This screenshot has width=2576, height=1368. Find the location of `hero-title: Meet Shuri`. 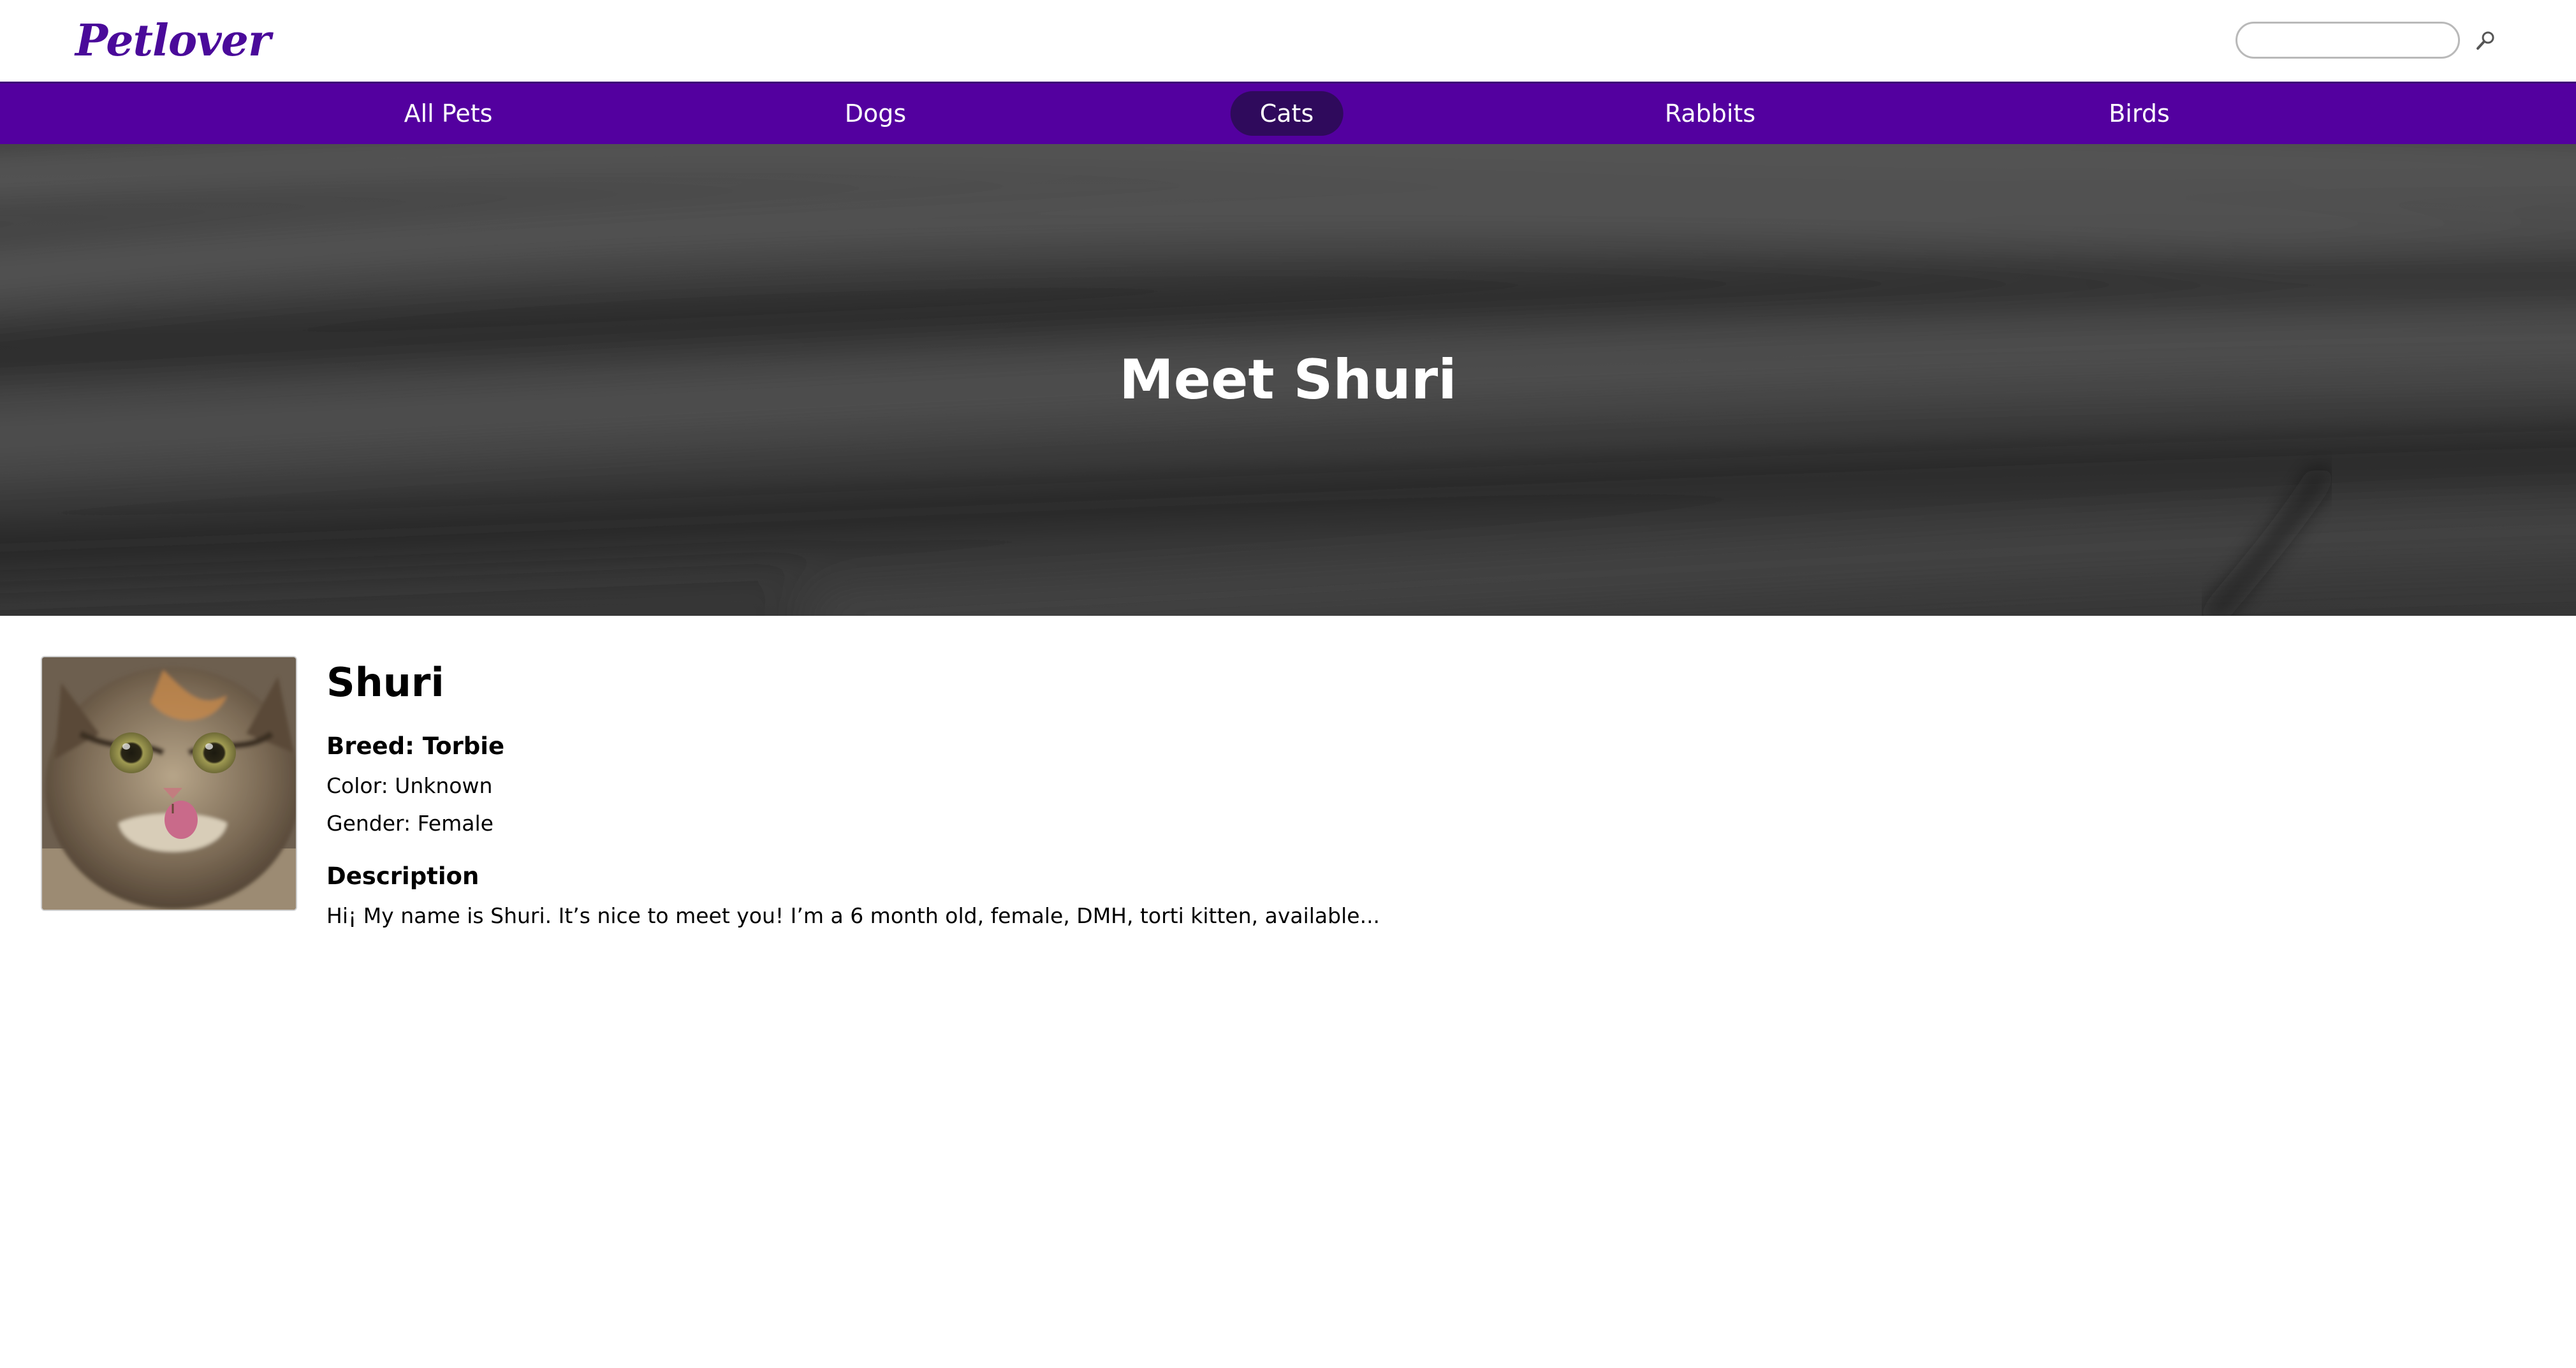

hero-title: Meet Shuri is located at coordinates (1288, 380).